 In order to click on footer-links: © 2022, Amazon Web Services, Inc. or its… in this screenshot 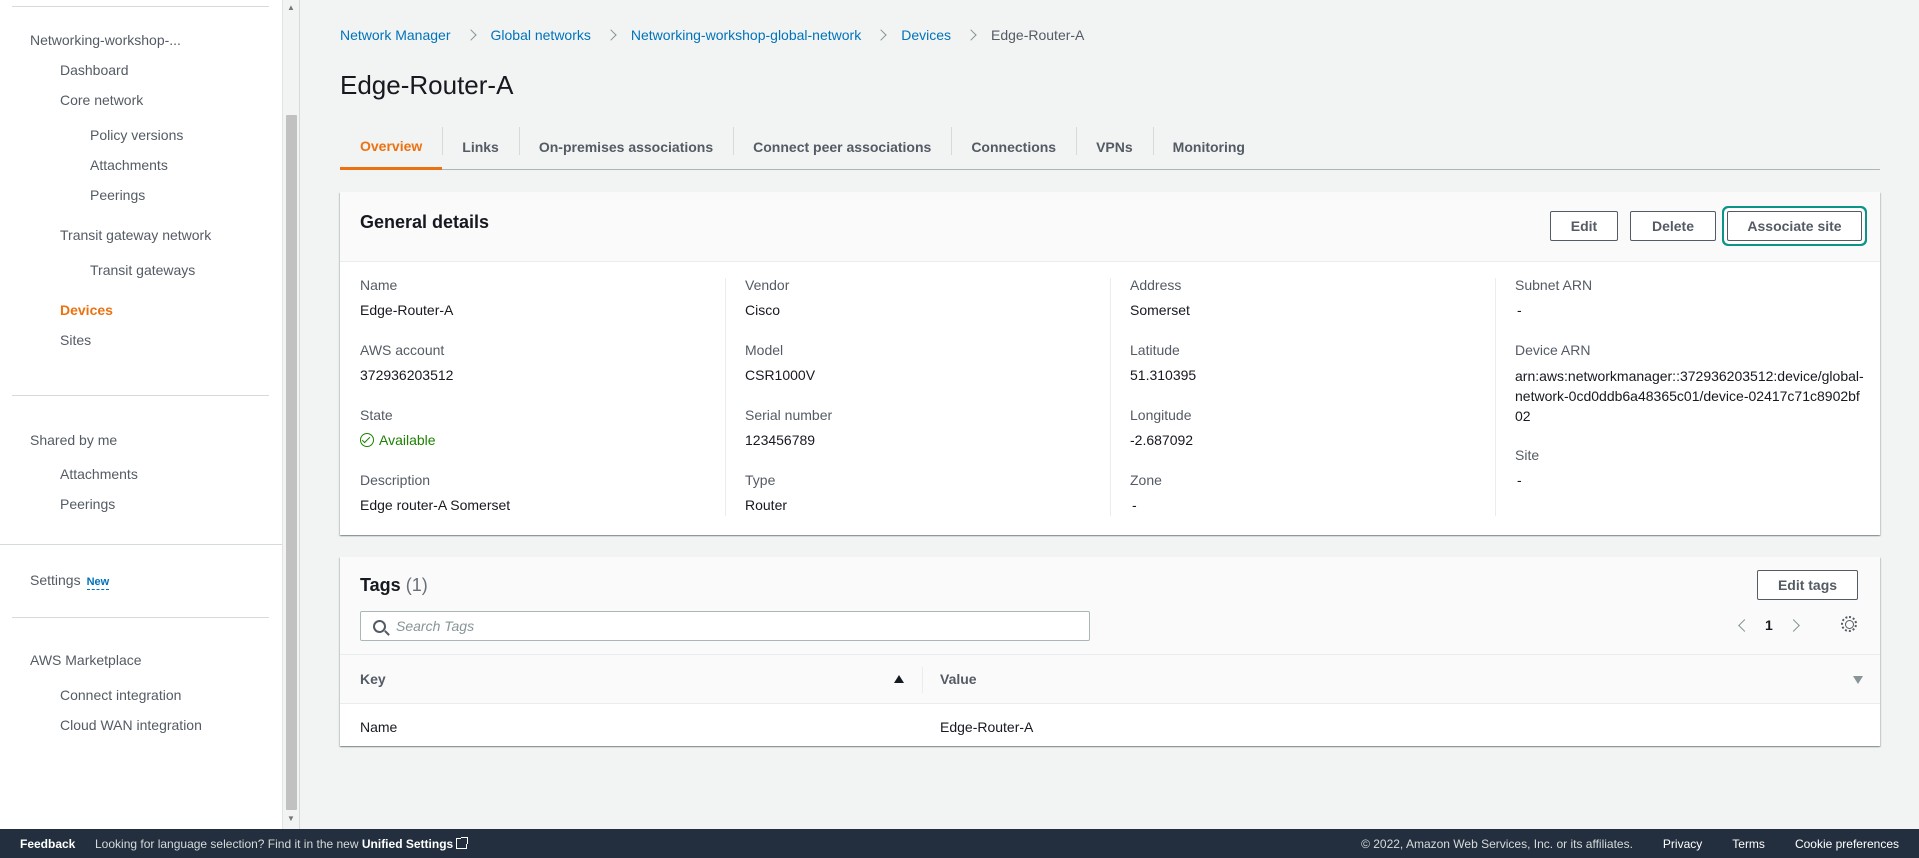, I will do `click(1630, 844)`.